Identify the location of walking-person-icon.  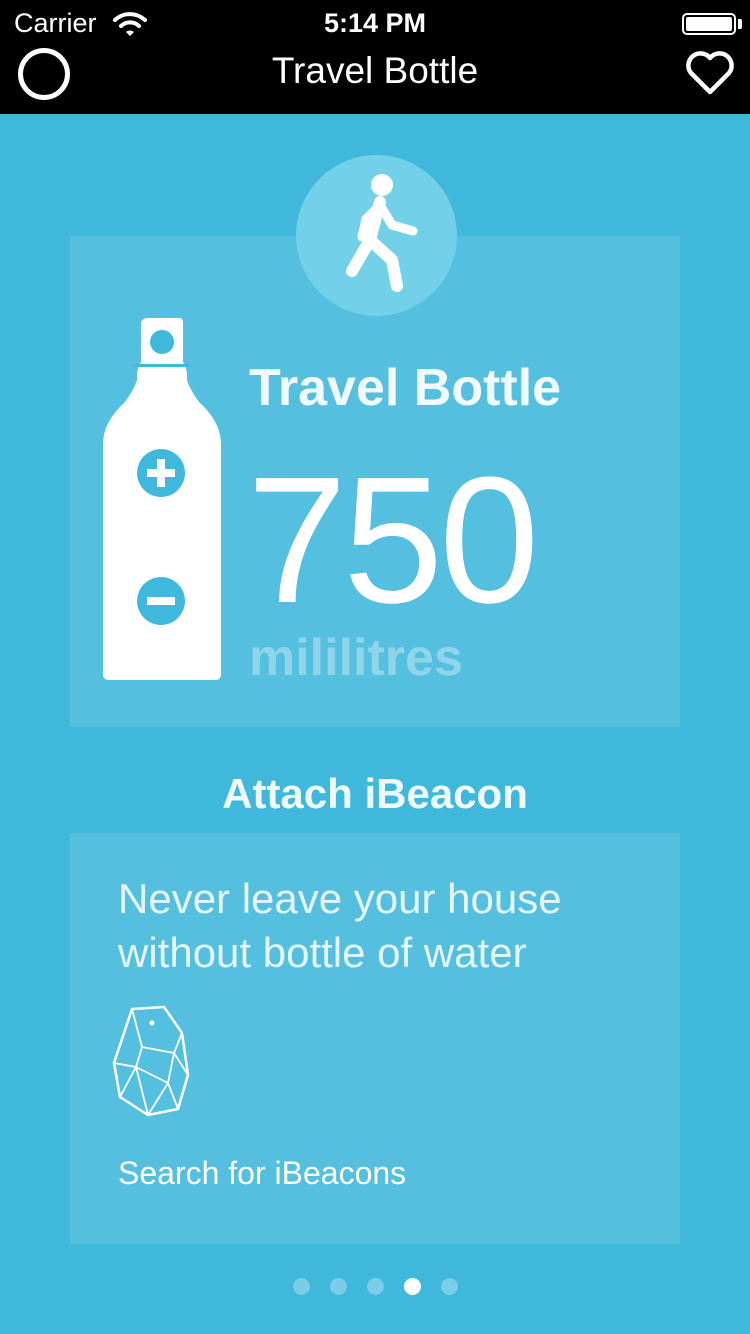
(382, 233).